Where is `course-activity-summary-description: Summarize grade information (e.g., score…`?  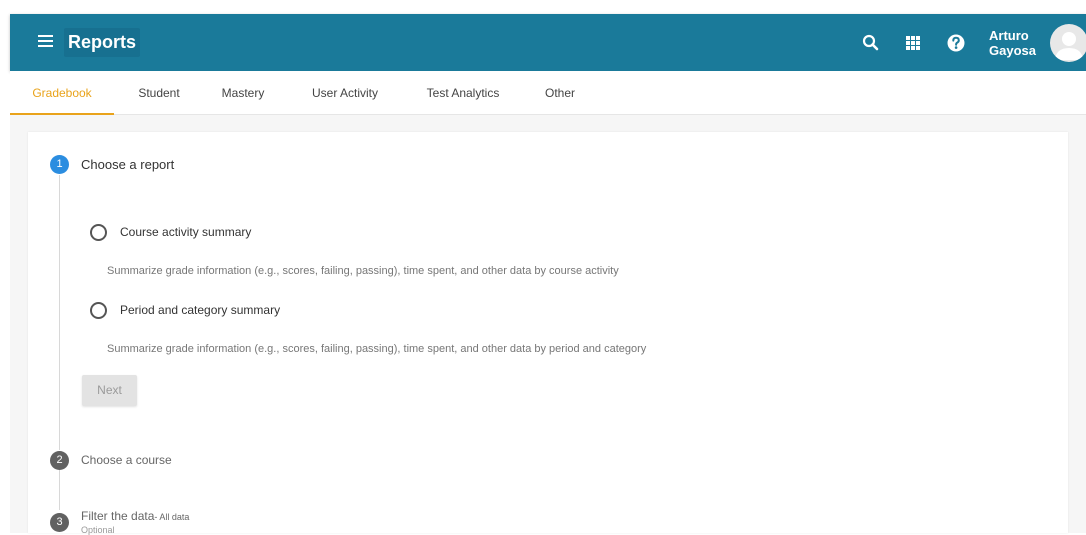
course-activity-summary-description: Summarize grade information (e.g., score… is located at coordinates (363, 271).